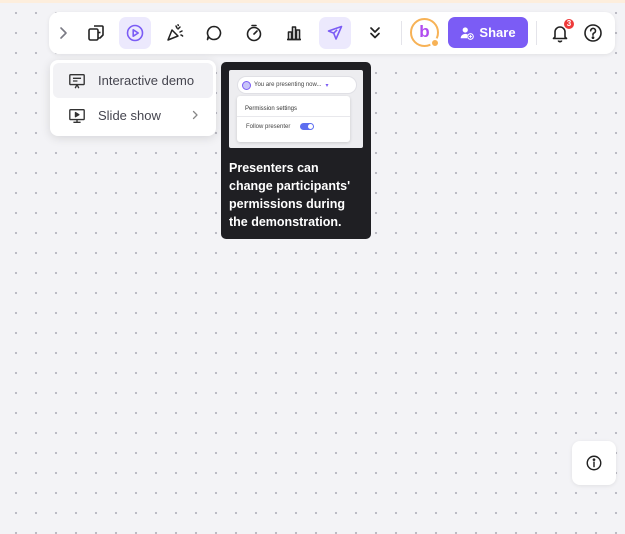 This screenshot has width=625, height=534. I want to click on help-icon, so click(593, 33).